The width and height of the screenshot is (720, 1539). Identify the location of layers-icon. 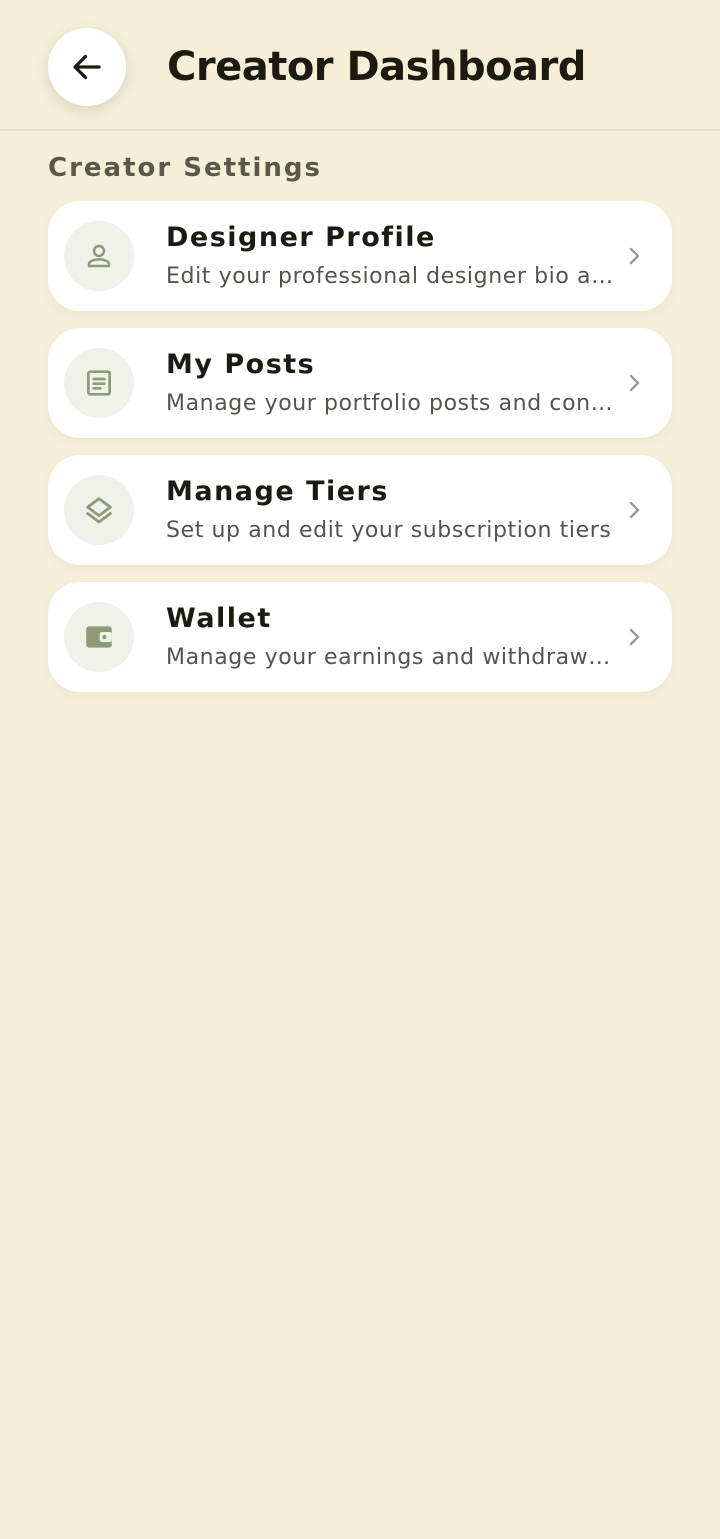
(99, 510).